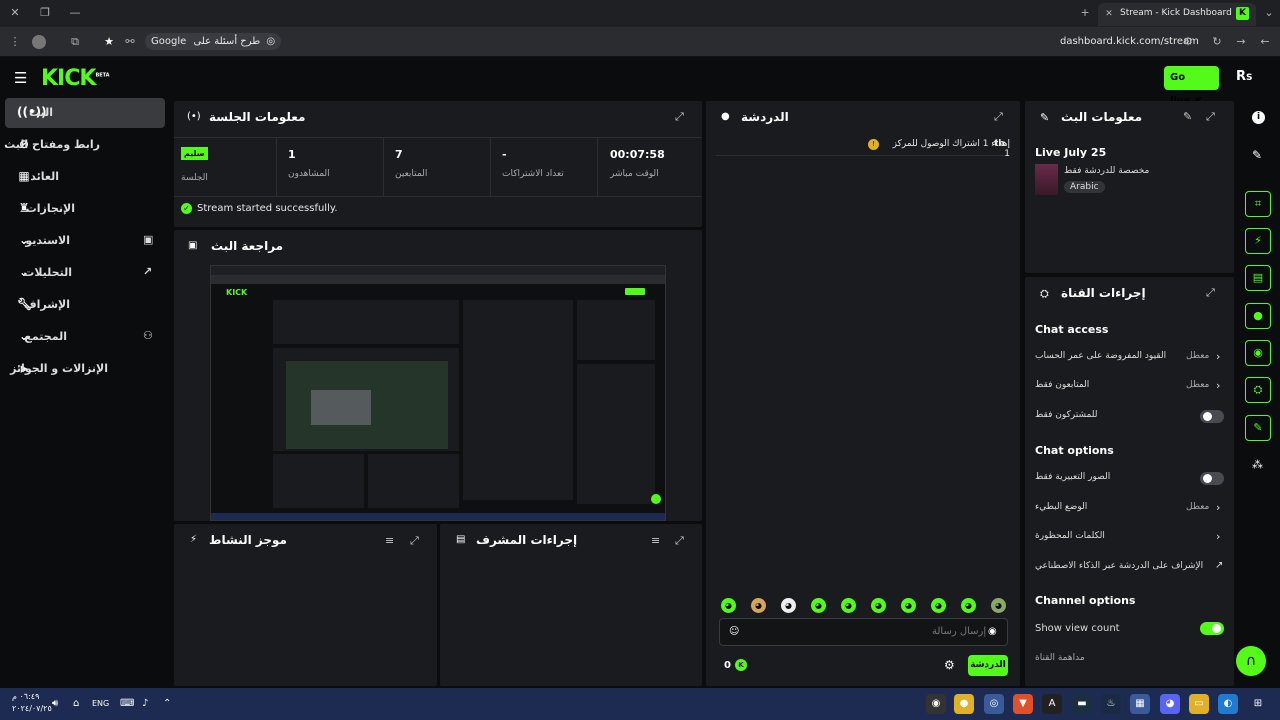 The height and width of the screenshot is (720, 1280). What do you see at coordinates (85, 273) in the screenshot?
I see `sidebar-item-analytics: ⌄ التحليلات ↗` at bounding box center [85, 273].